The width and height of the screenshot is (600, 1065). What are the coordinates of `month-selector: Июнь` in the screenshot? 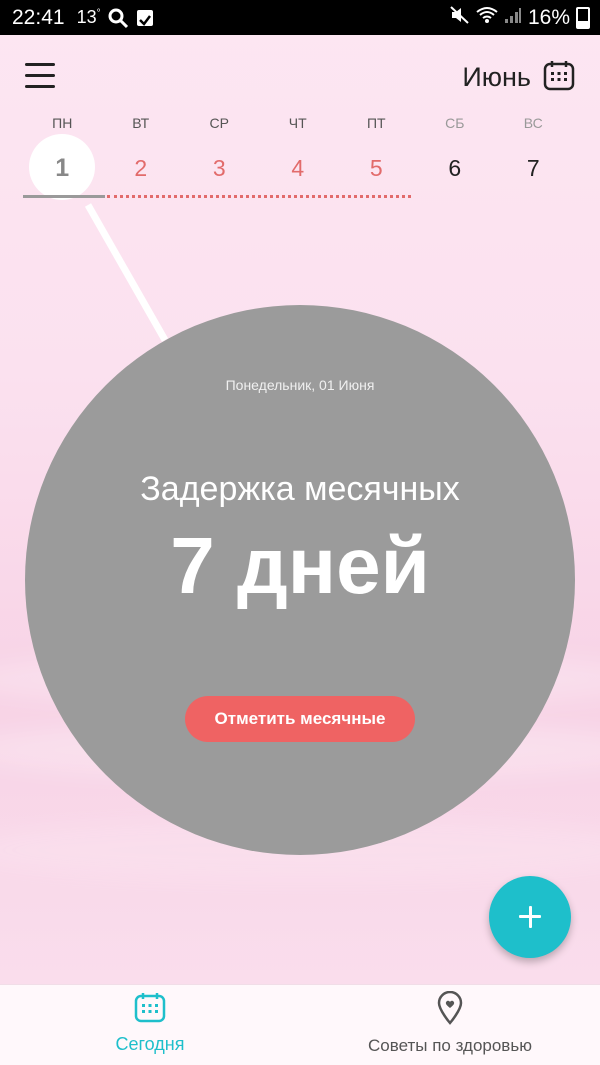 It's located at (518, 77).